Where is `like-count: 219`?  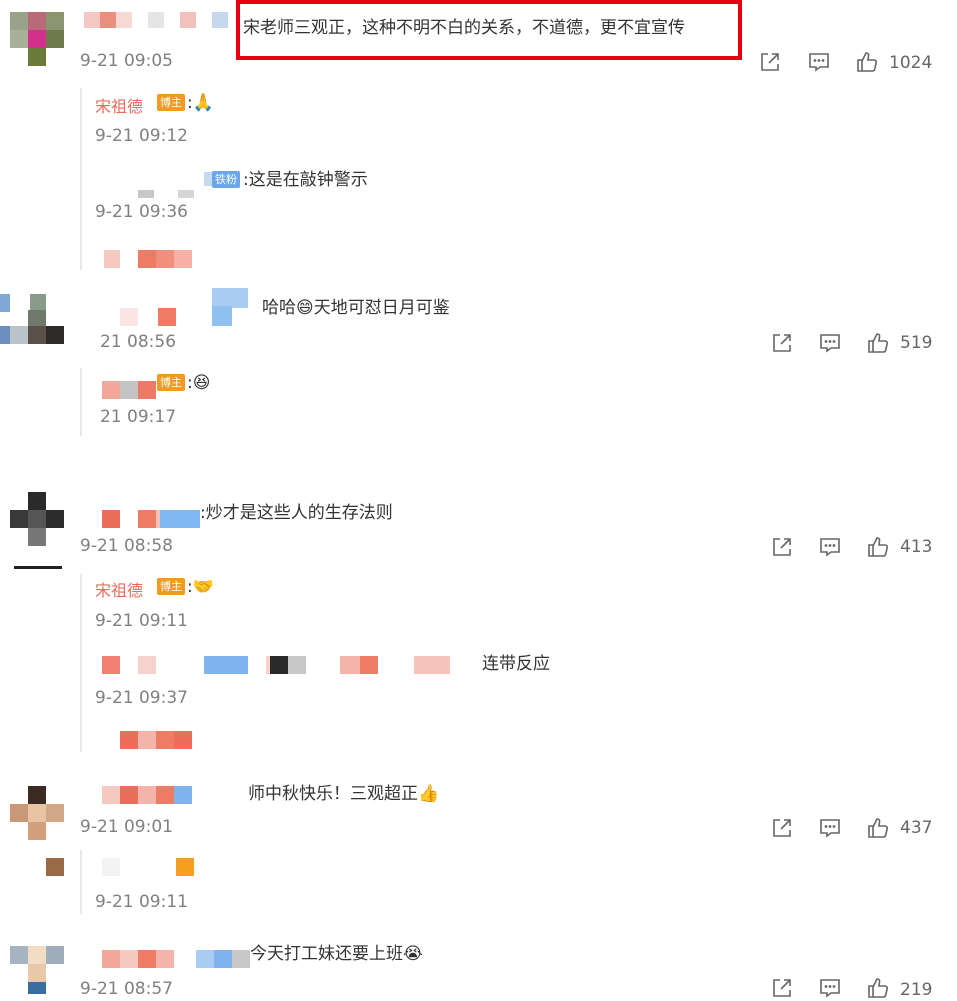
like-count: 219 is located at coordinates (916, 990).